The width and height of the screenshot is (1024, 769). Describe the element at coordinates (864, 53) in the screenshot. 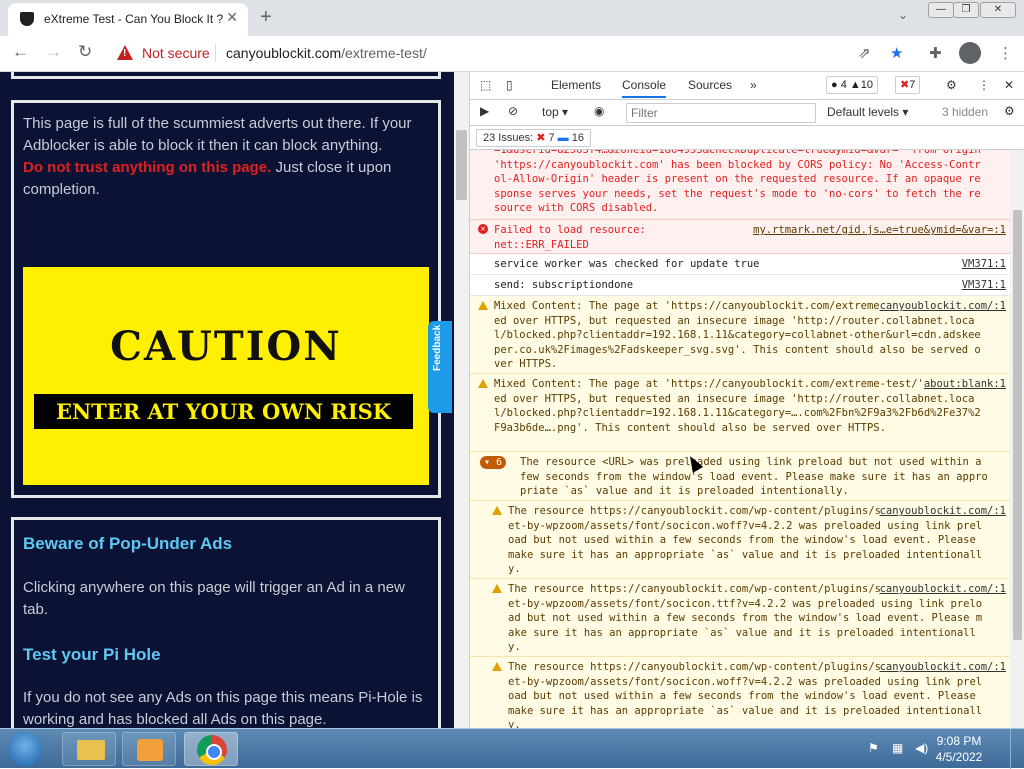

I see `share-icon: ⇗` at that location.